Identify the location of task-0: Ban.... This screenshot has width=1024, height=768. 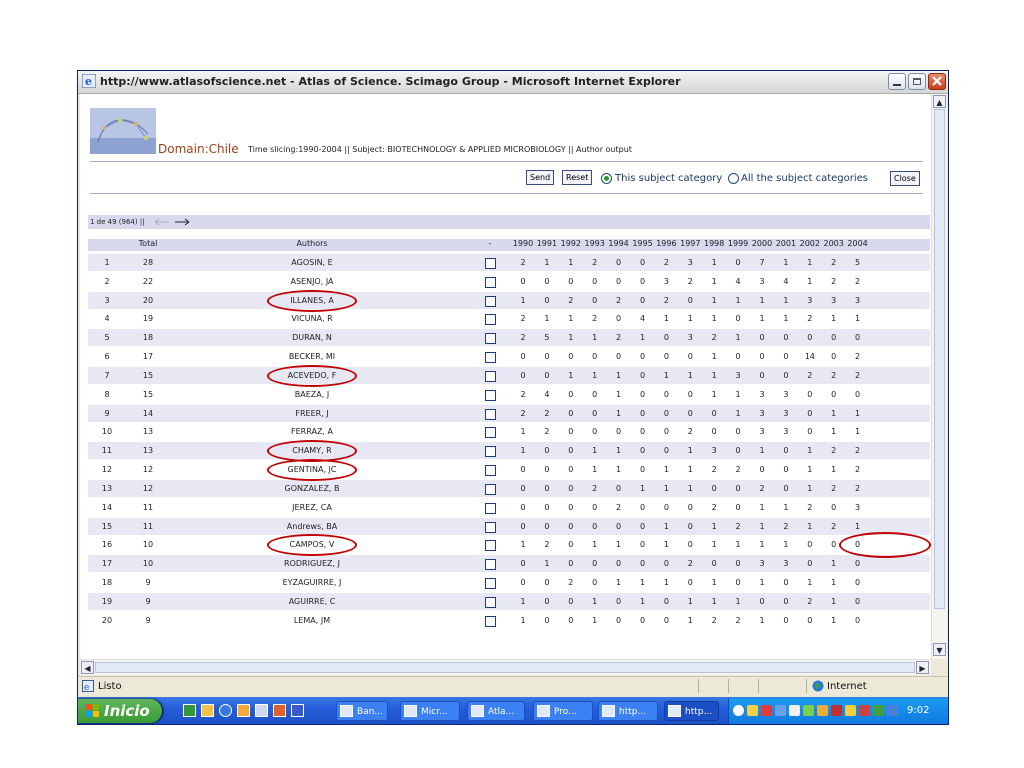
(362, 711).